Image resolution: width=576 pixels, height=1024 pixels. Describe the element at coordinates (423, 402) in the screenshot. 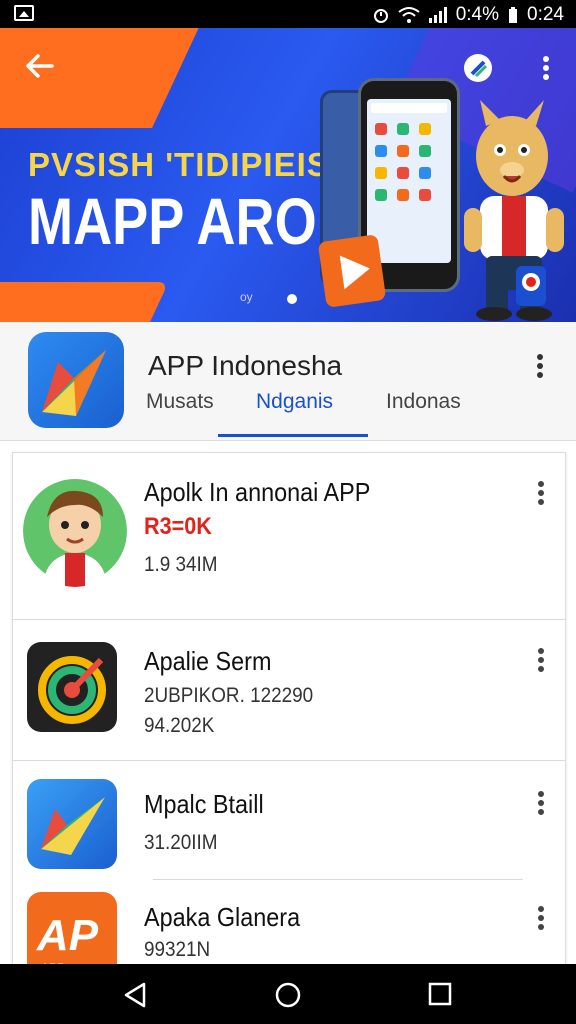

I see `tab-indonas: Indonas` at that location.